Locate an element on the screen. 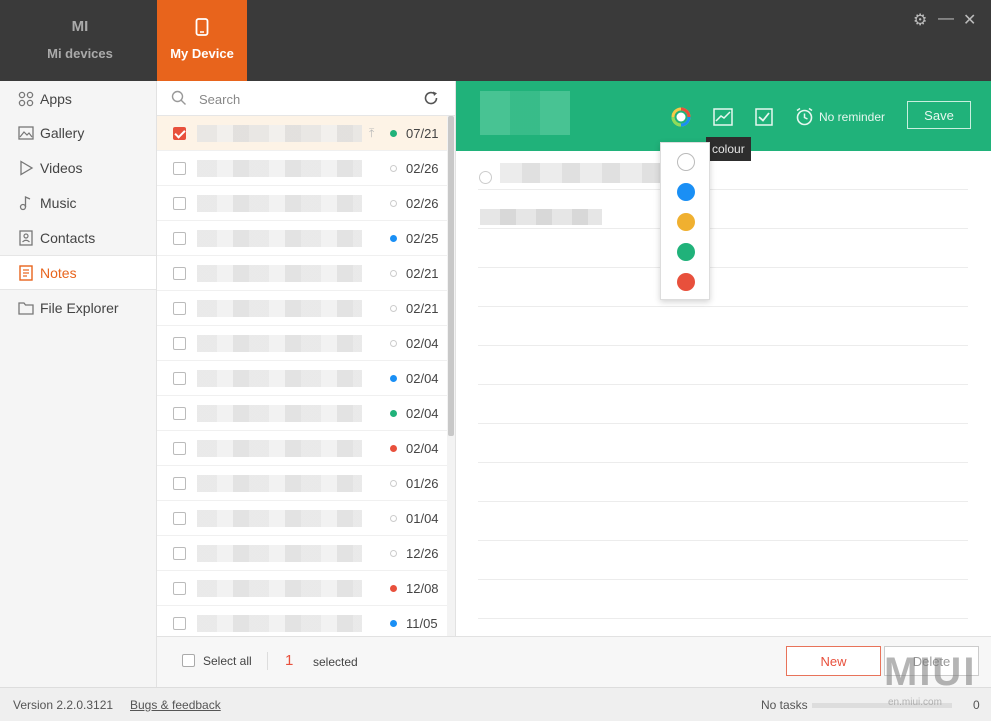 This screenshot has height=721, width=991. note-date: 02/21 is located at coordinates (422, 308).